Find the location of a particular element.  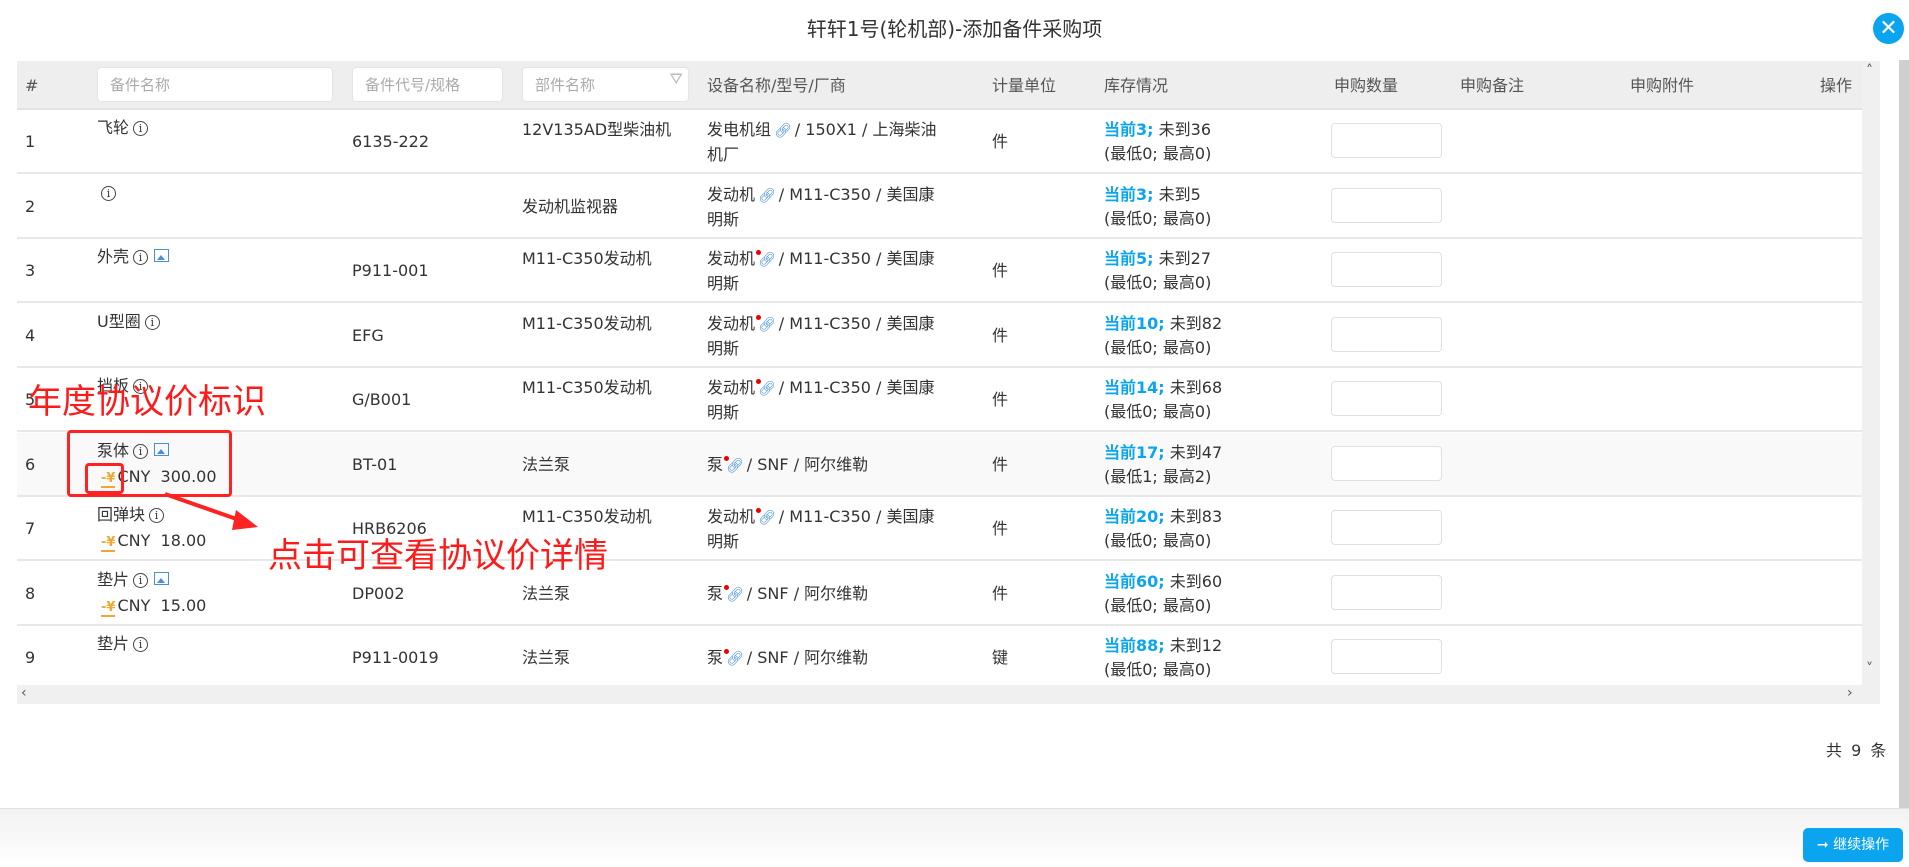

annotation-arrow is located at coordinates (211, 511).